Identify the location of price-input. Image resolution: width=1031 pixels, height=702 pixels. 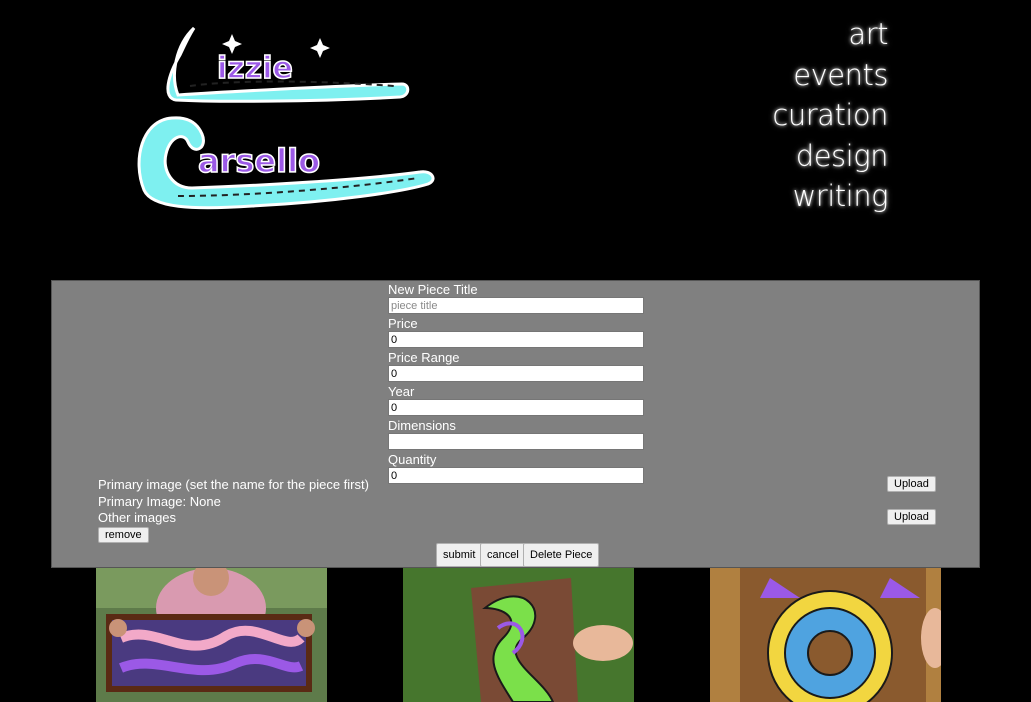
(516, 339).